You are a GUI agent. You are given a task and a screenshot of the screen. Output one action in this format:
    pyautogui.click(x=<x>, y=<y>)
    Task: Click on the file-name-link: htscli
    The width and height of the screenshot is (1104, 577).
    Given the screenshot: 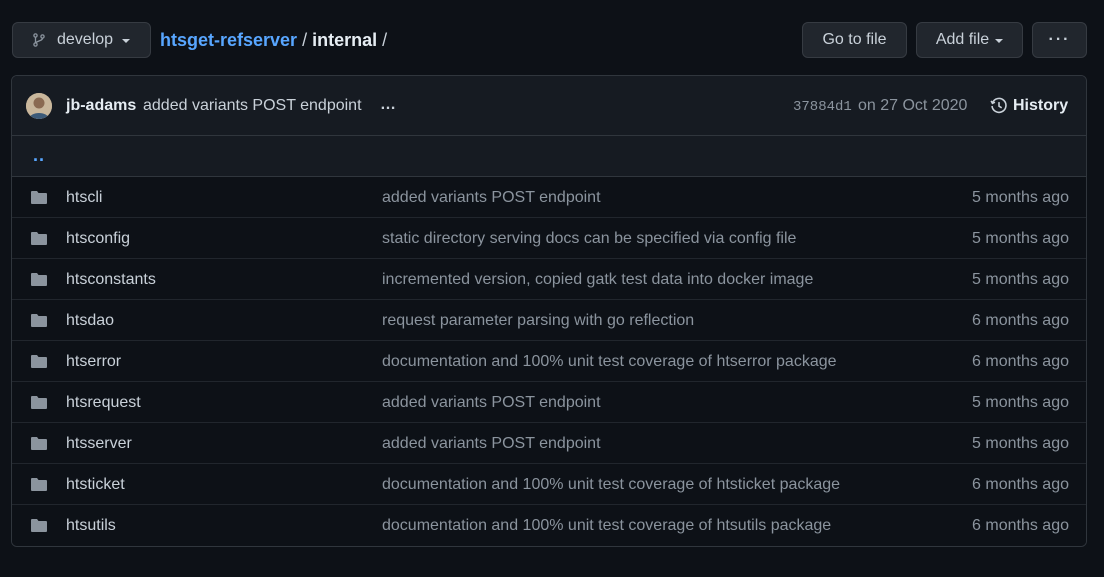 What is the action you would take?
    pyautogui.click(x=84, y=198)
    